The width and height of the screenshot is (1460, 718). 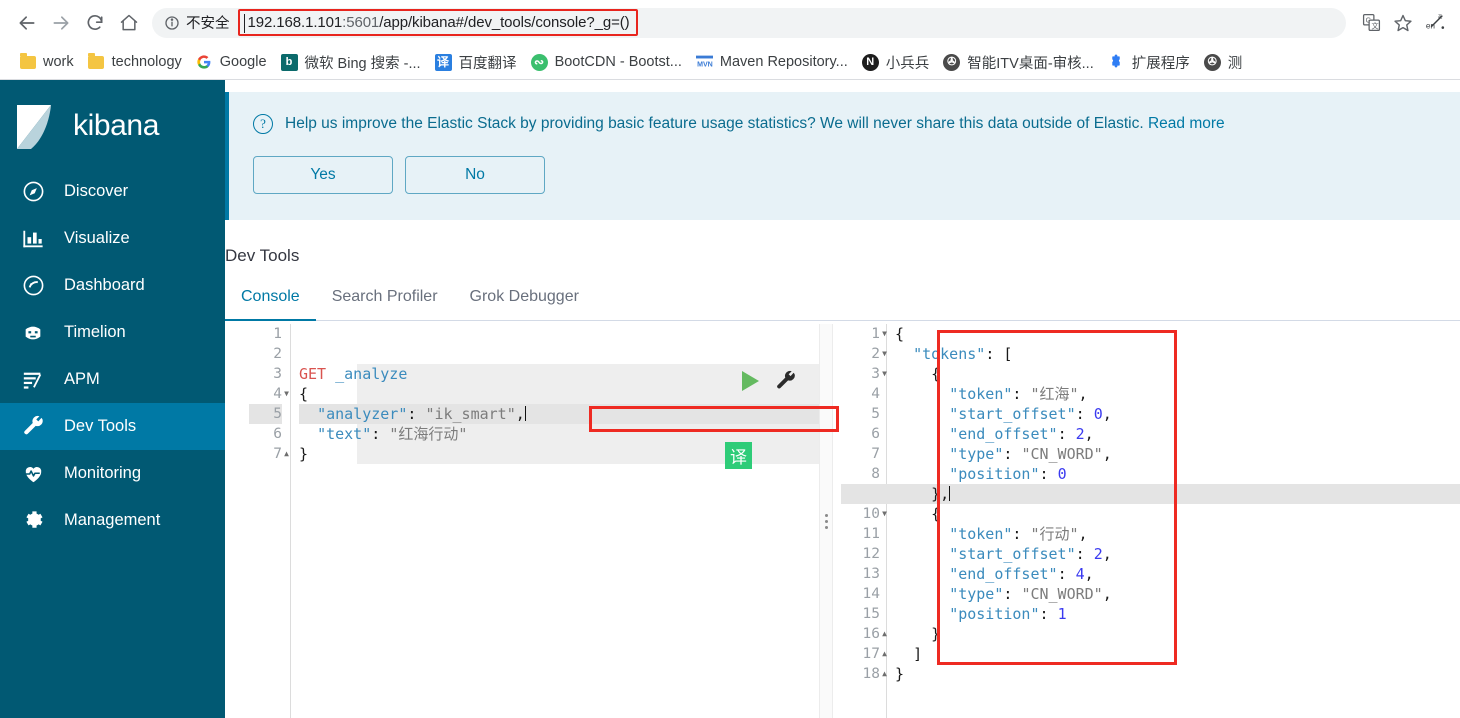 What do you see at coordinates (265, 414) in the screenshot?
I see `line-number: 5` at bounding box center [265, 414].